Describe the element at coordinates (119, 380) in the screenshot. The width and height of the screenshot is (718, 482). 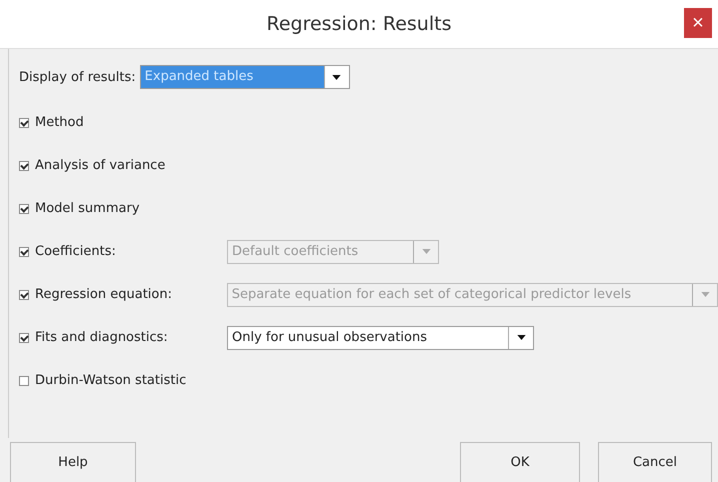
I see `checkbox: Durbin-Watson statistic` at that location.